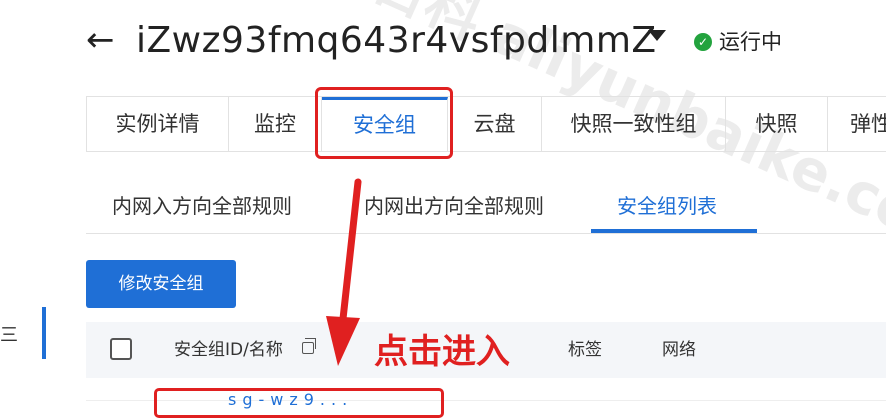 This screenshot has width=886, height=418. What do you see at coordinates (674, 231) in the screenshot?
I see `subtab-active-underline` at bounding box center [674, 231].